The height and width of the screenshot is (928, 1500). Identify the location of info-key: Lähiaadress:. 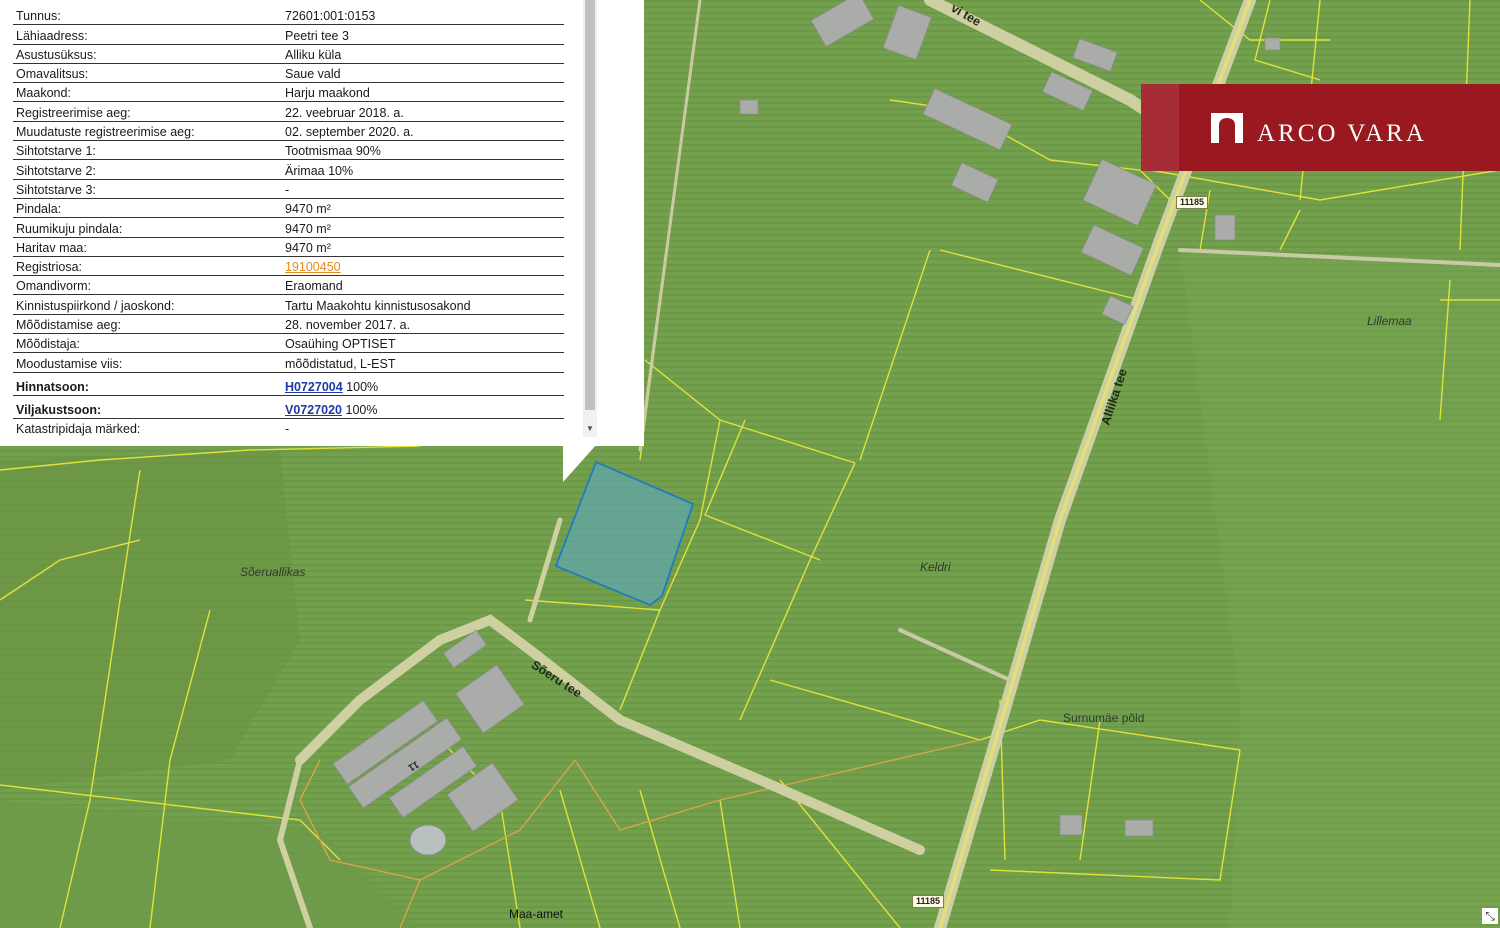
(147, 34).